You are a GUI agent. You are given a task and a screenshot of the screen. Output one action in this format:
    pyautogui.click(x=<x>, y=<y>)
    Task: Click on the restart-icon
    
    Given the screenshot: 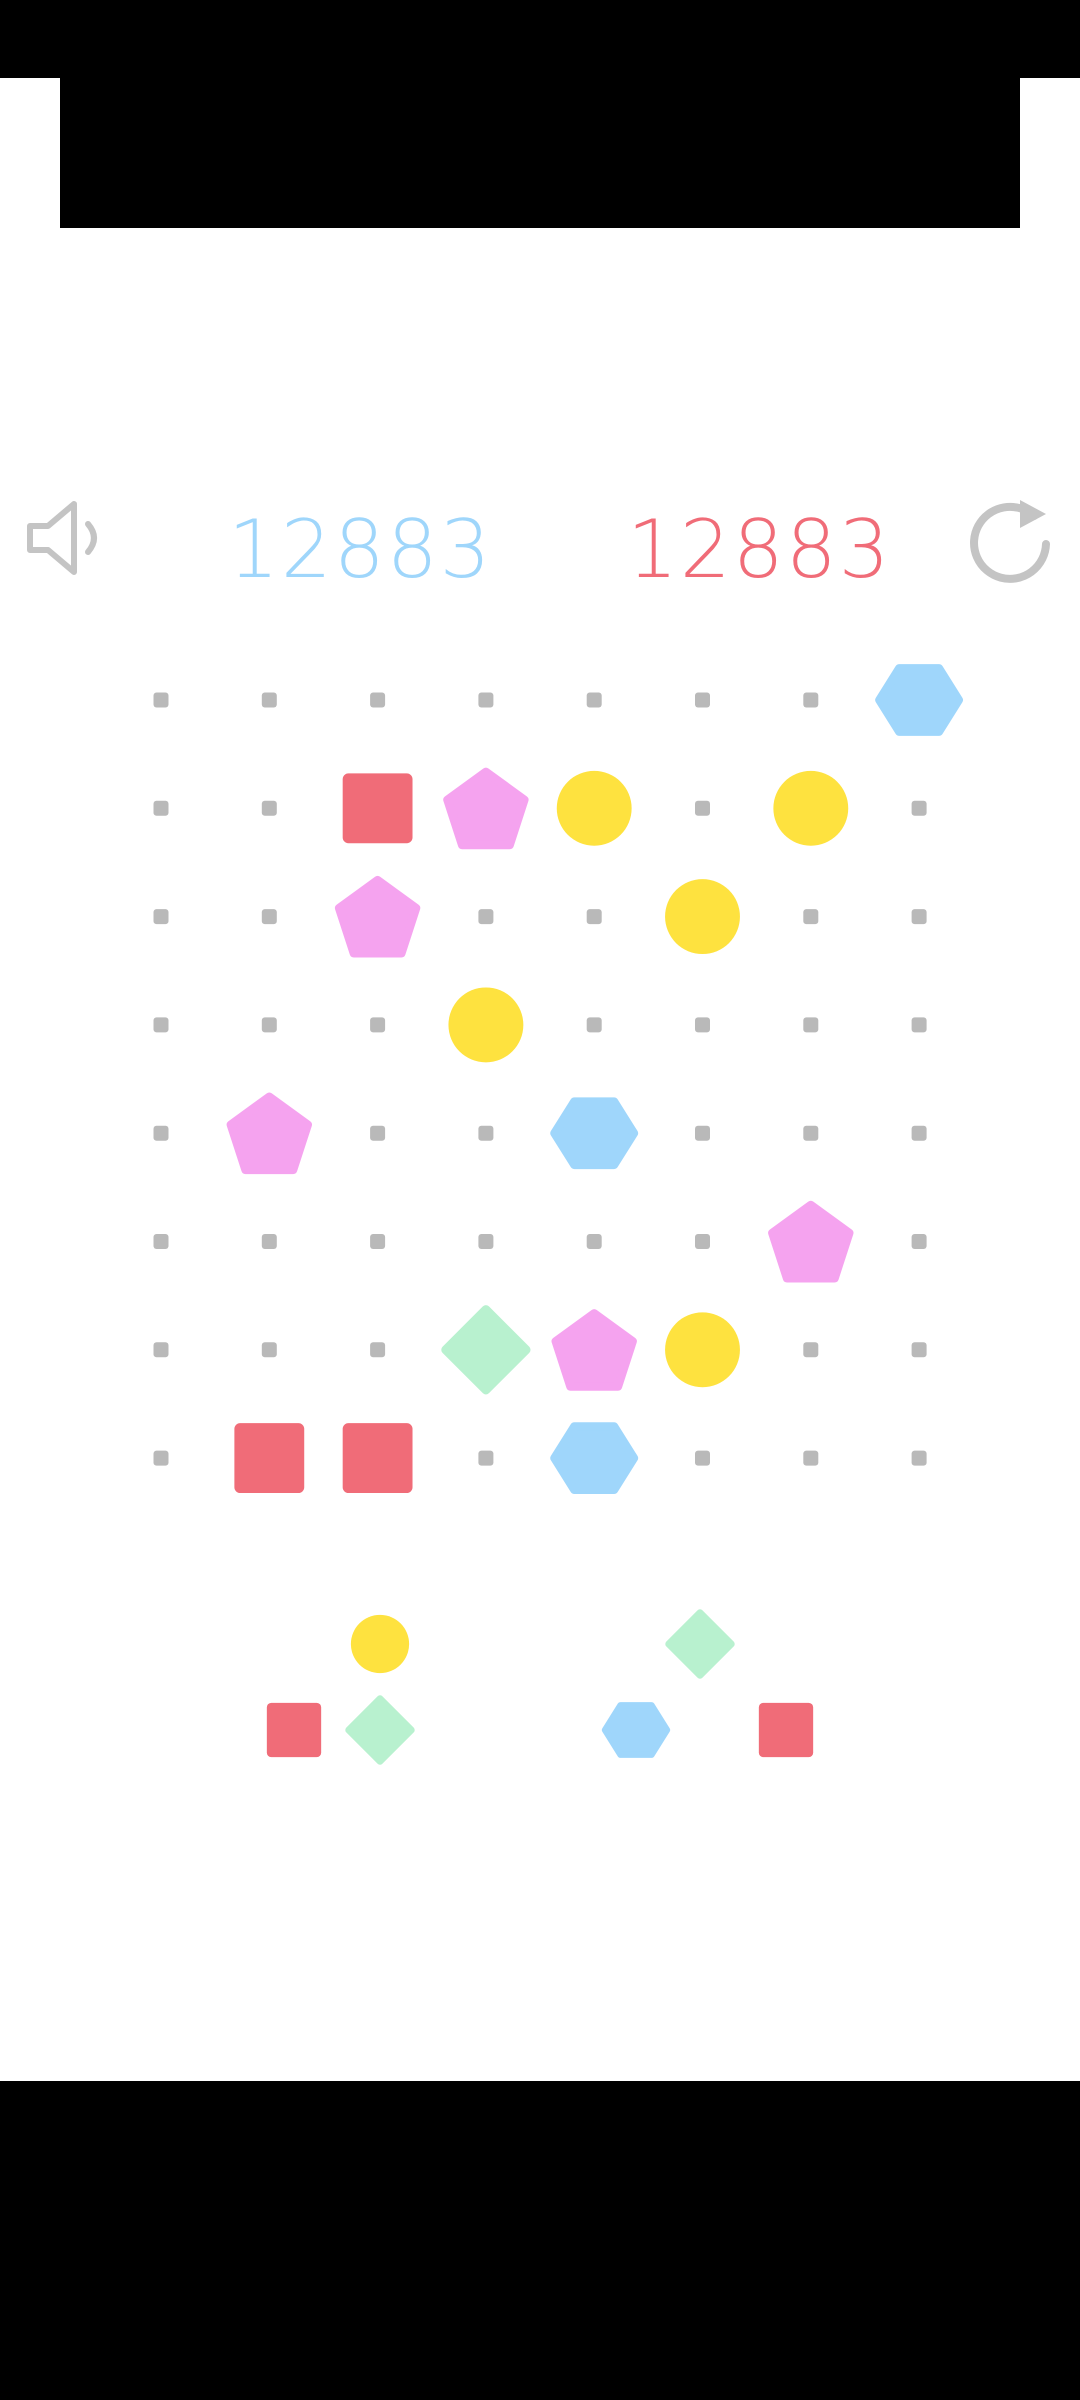 What is the action you would take?
    pyautogui.click(x=1010, y=541)
    